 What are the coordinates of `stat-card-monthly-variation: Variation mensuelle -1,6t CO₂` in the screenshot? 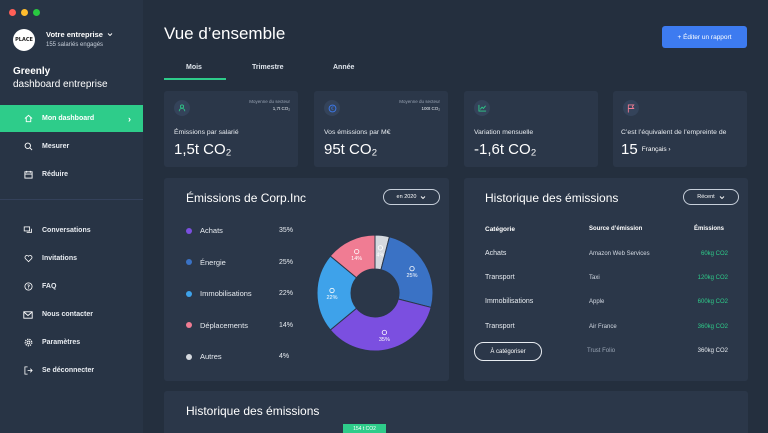 It's located at (531, 129).